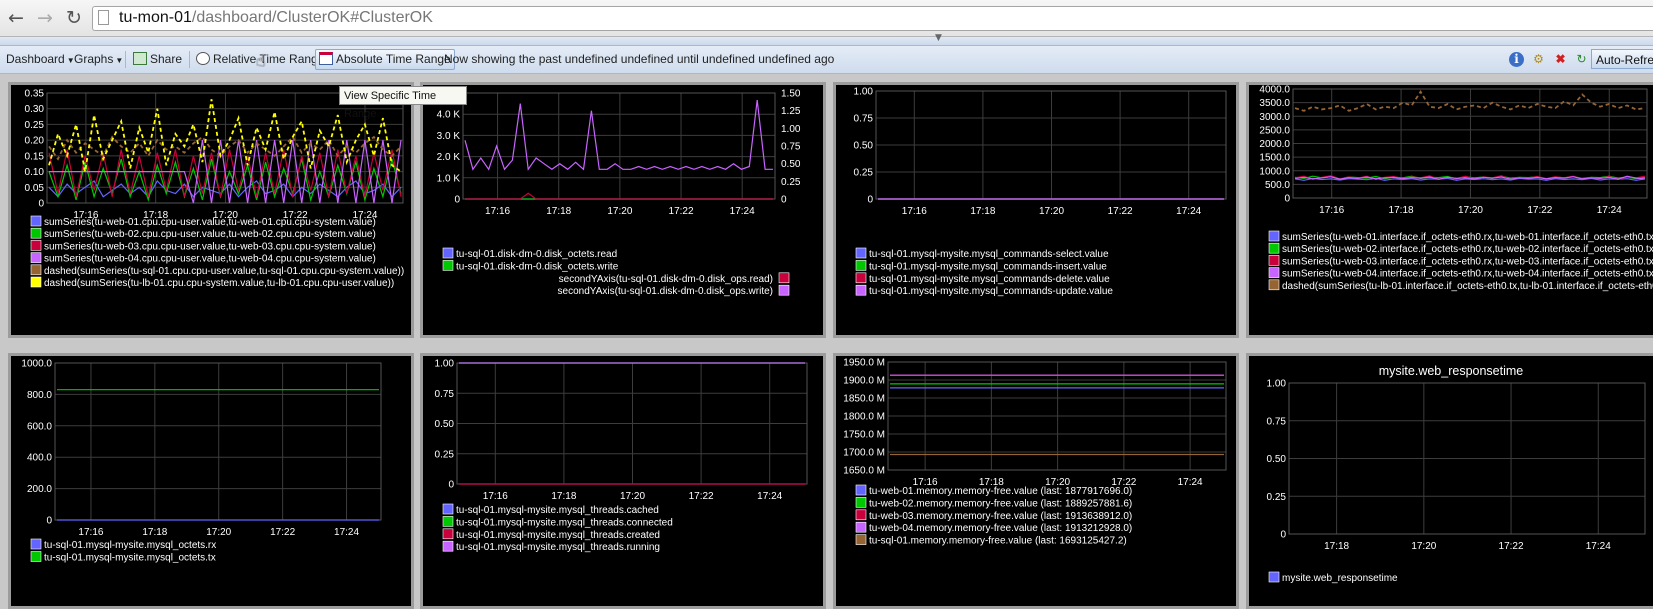 This screenshot has height=609, width=1653. I want to click on reload-icon: ↻, so click(74, 18).